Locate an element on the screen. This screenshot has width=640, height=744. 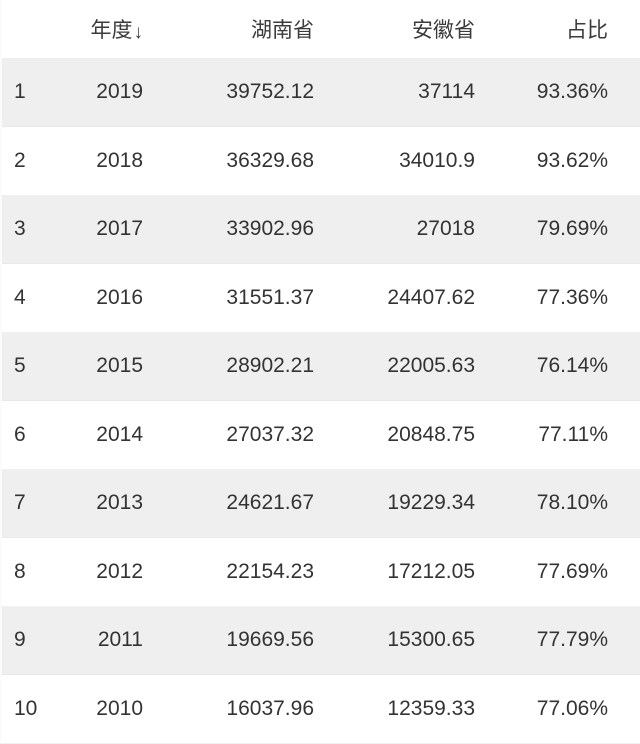
row-index: 8 is located at coordinates (28, 572).